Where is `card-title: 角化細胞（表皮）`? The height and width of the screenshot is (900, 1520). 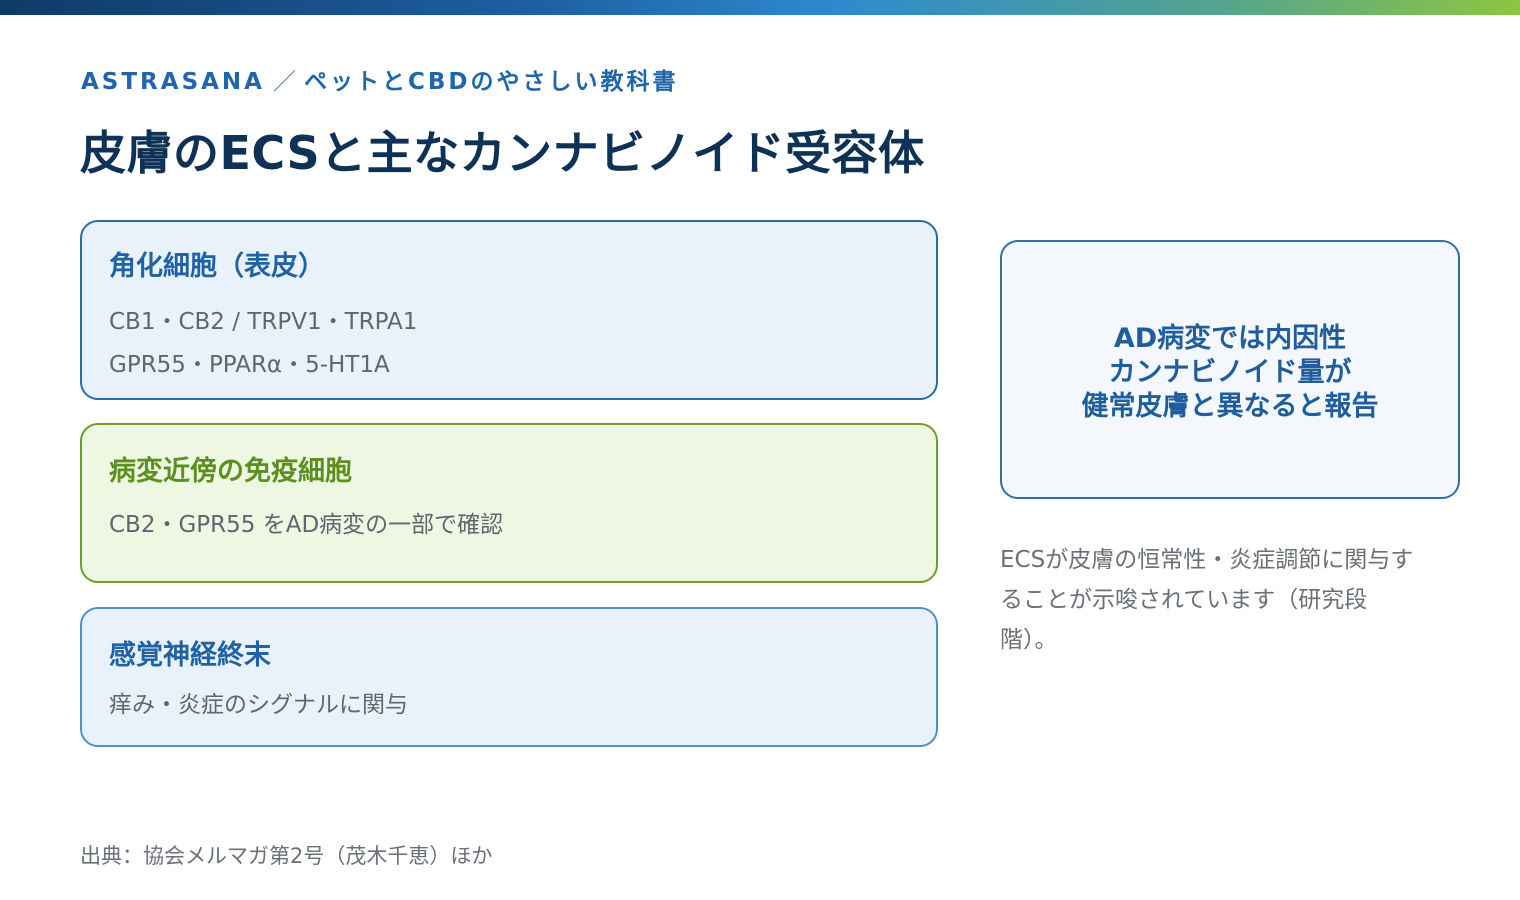
card-title: 角化細胞（表皮） is located at coordinates (217, 266).